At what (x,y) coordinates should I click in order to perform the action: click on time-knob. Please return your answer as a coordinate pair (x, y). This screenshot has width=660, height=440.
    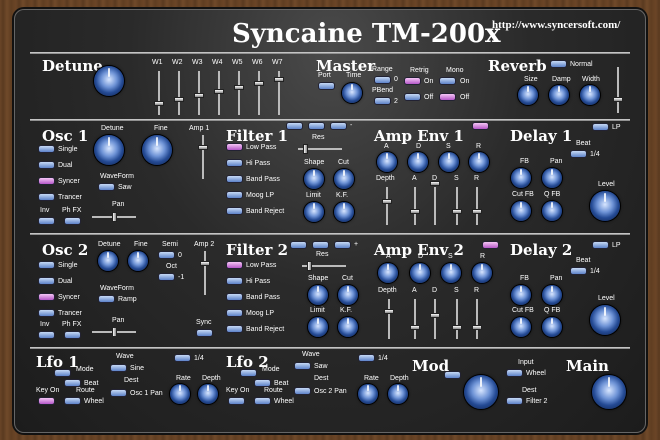
    Looking at the image, I should click on (352, 93).